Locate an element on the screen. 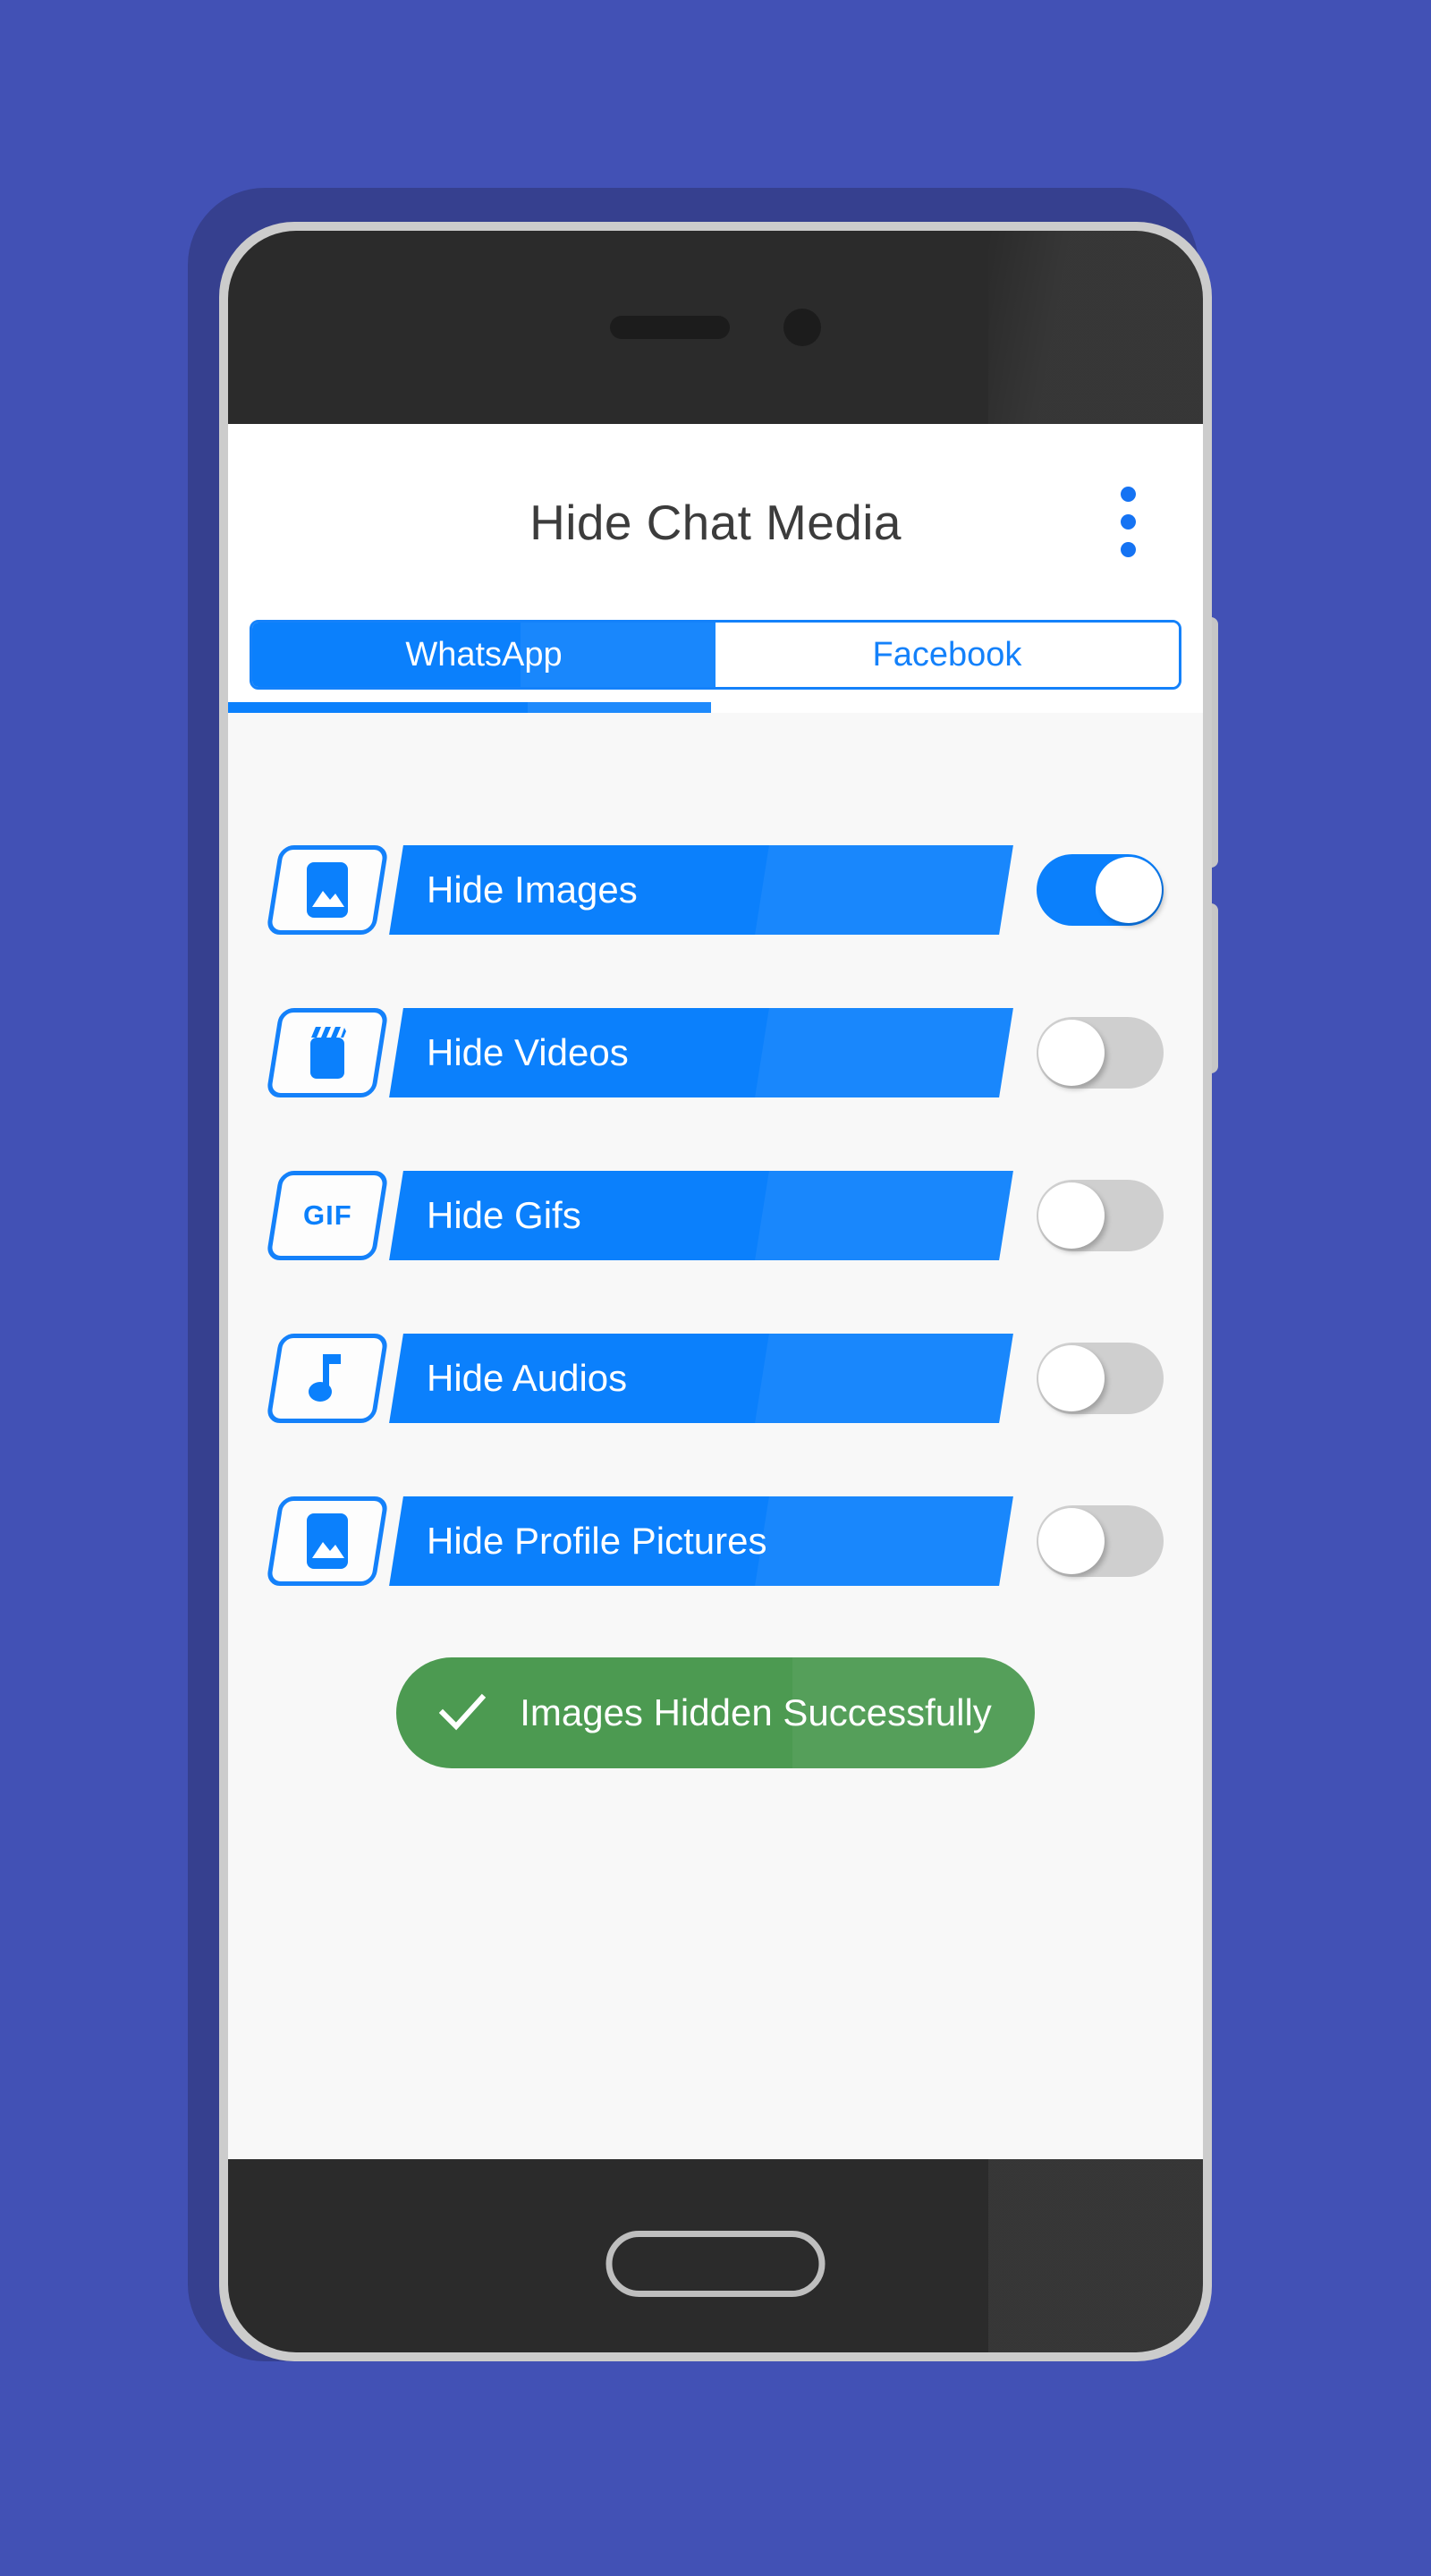 The height and width of the screenshot is (2576, 1431). tab-indicator-row is located at coordinates (716, 701).